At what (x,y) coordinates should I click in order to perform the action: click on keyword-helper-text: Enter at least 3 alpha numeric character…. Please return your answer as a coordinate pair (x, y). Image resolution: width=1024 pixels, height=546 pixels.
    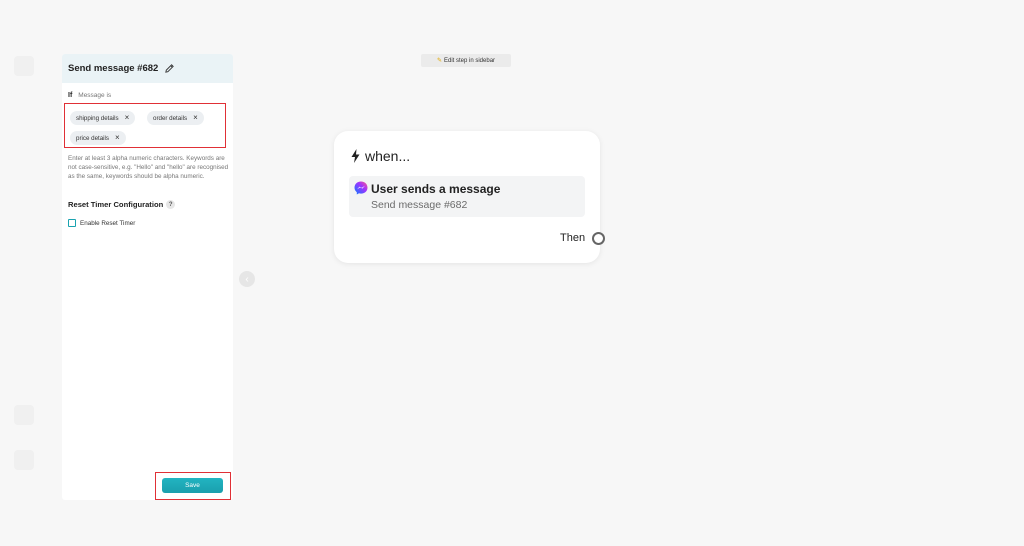
    Looking at the image, I should click on (148, 168).